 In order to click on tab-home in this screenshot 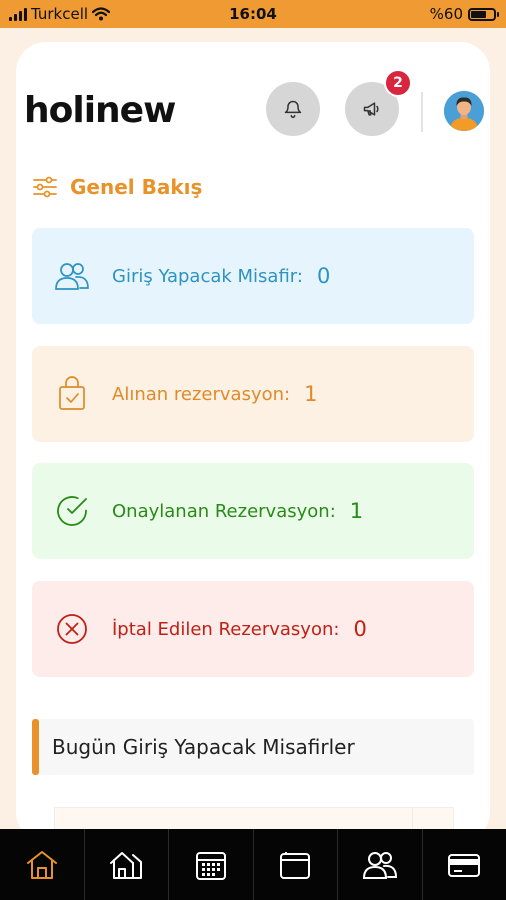, I will do `click(42, 864)`.